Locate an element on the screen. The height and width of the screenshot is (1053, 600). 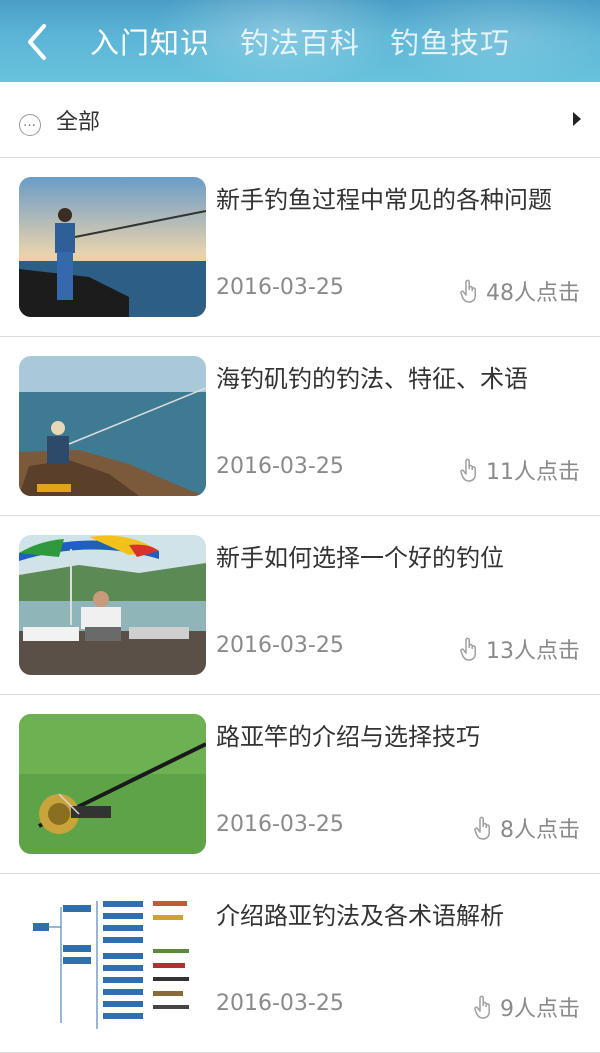
header-bar: 入门知识 钓法百科 钓鱼技巧 is located at coordinates (300, 41).